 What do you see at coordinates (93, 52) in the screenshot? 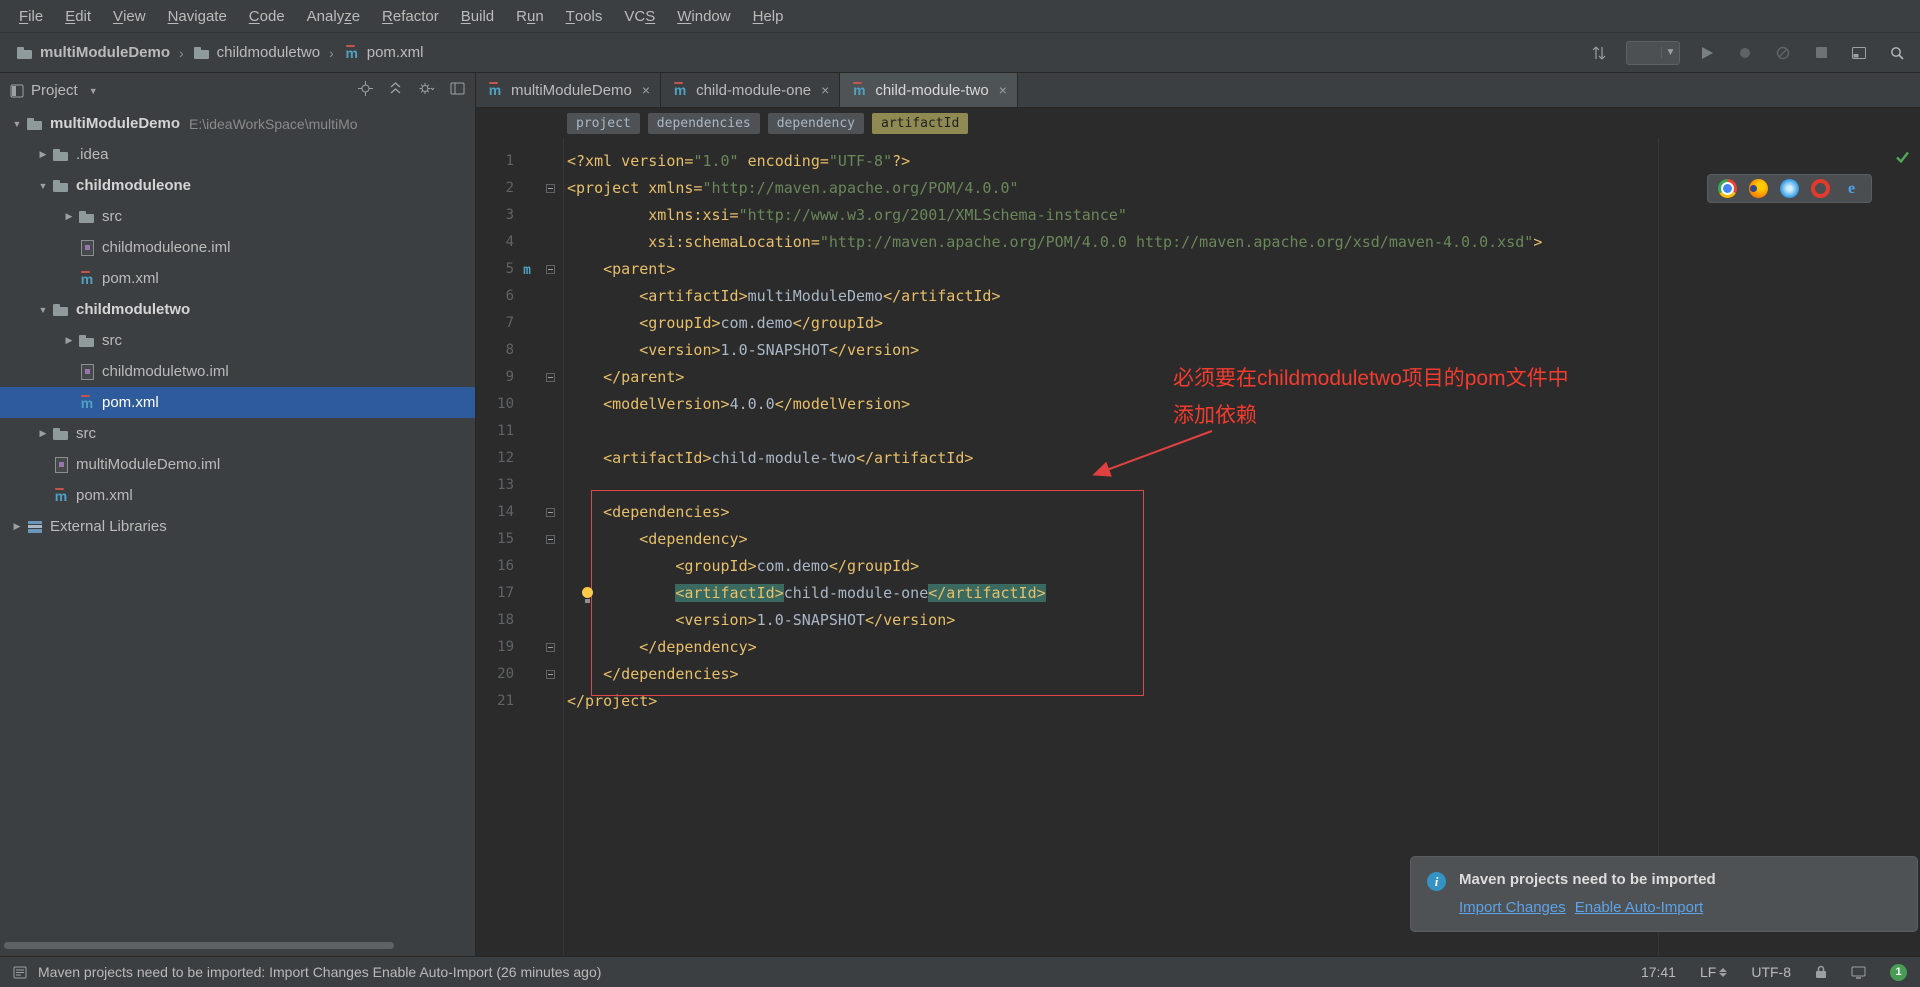
I see `breadcrumb-multimoduledemo: multiModuleDemo` at bounding box center [93, 52].